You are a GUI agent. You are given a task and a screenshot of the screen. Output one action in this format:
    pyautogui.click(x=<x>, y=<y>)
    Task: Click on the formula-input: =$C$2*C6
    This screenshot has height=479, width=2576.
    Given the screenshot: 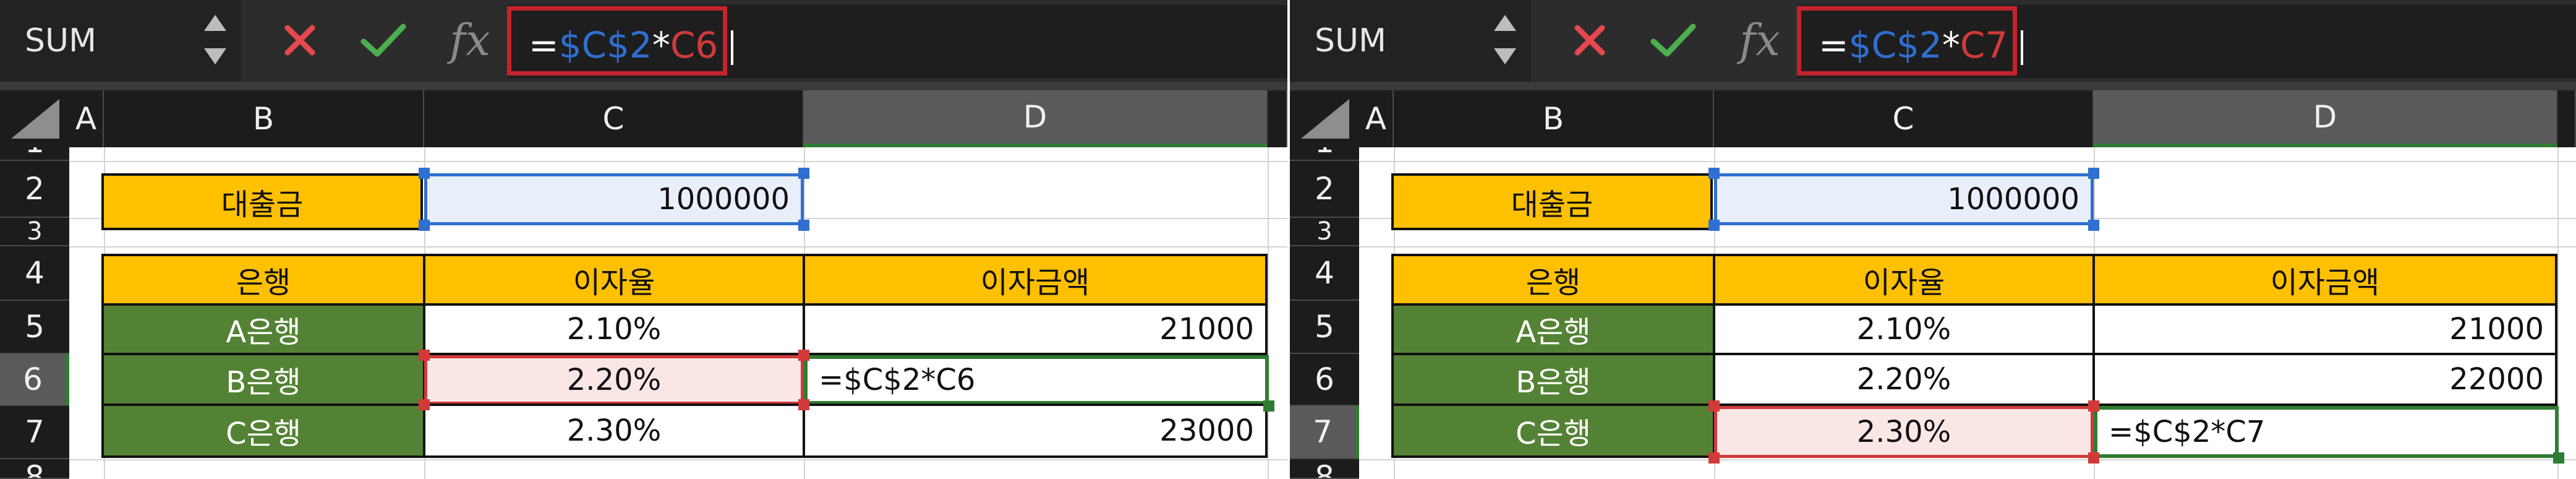 What is the action you would take?
    pyautogui.click(x=897, y=41)
    